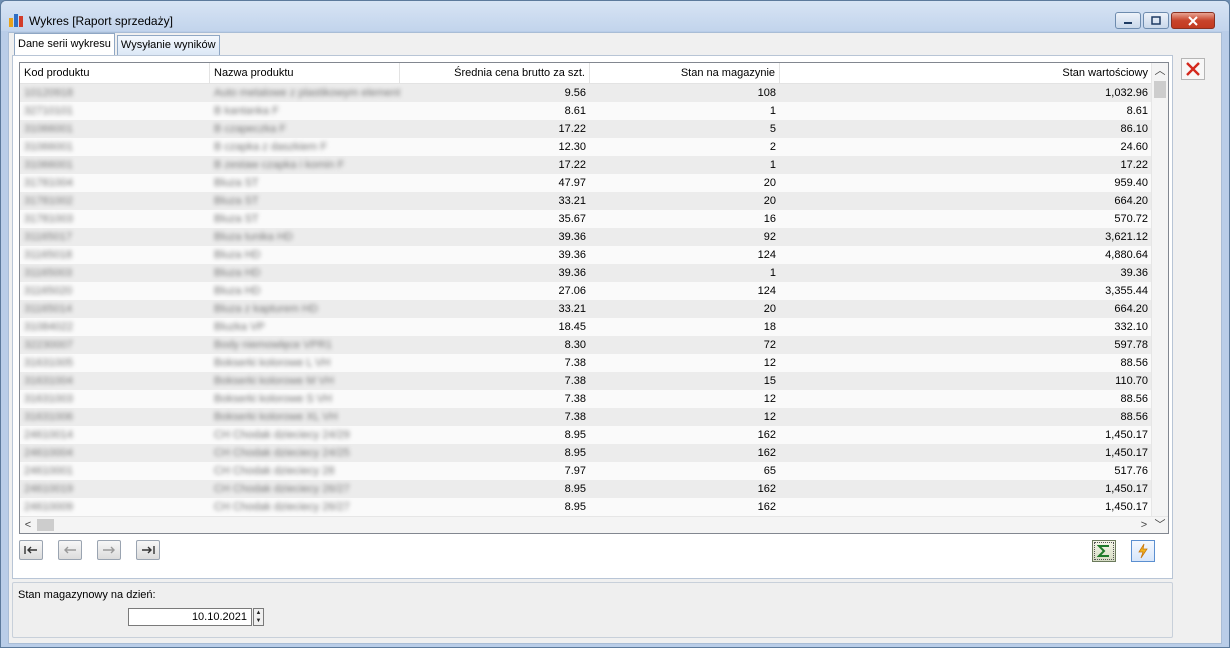 The image size is (1230, 648). Describe the element at coordinates (586, 273) in the screenshot. I see `table-row: 31165003 Bluza HD 39.36 1 39.36` at that location.